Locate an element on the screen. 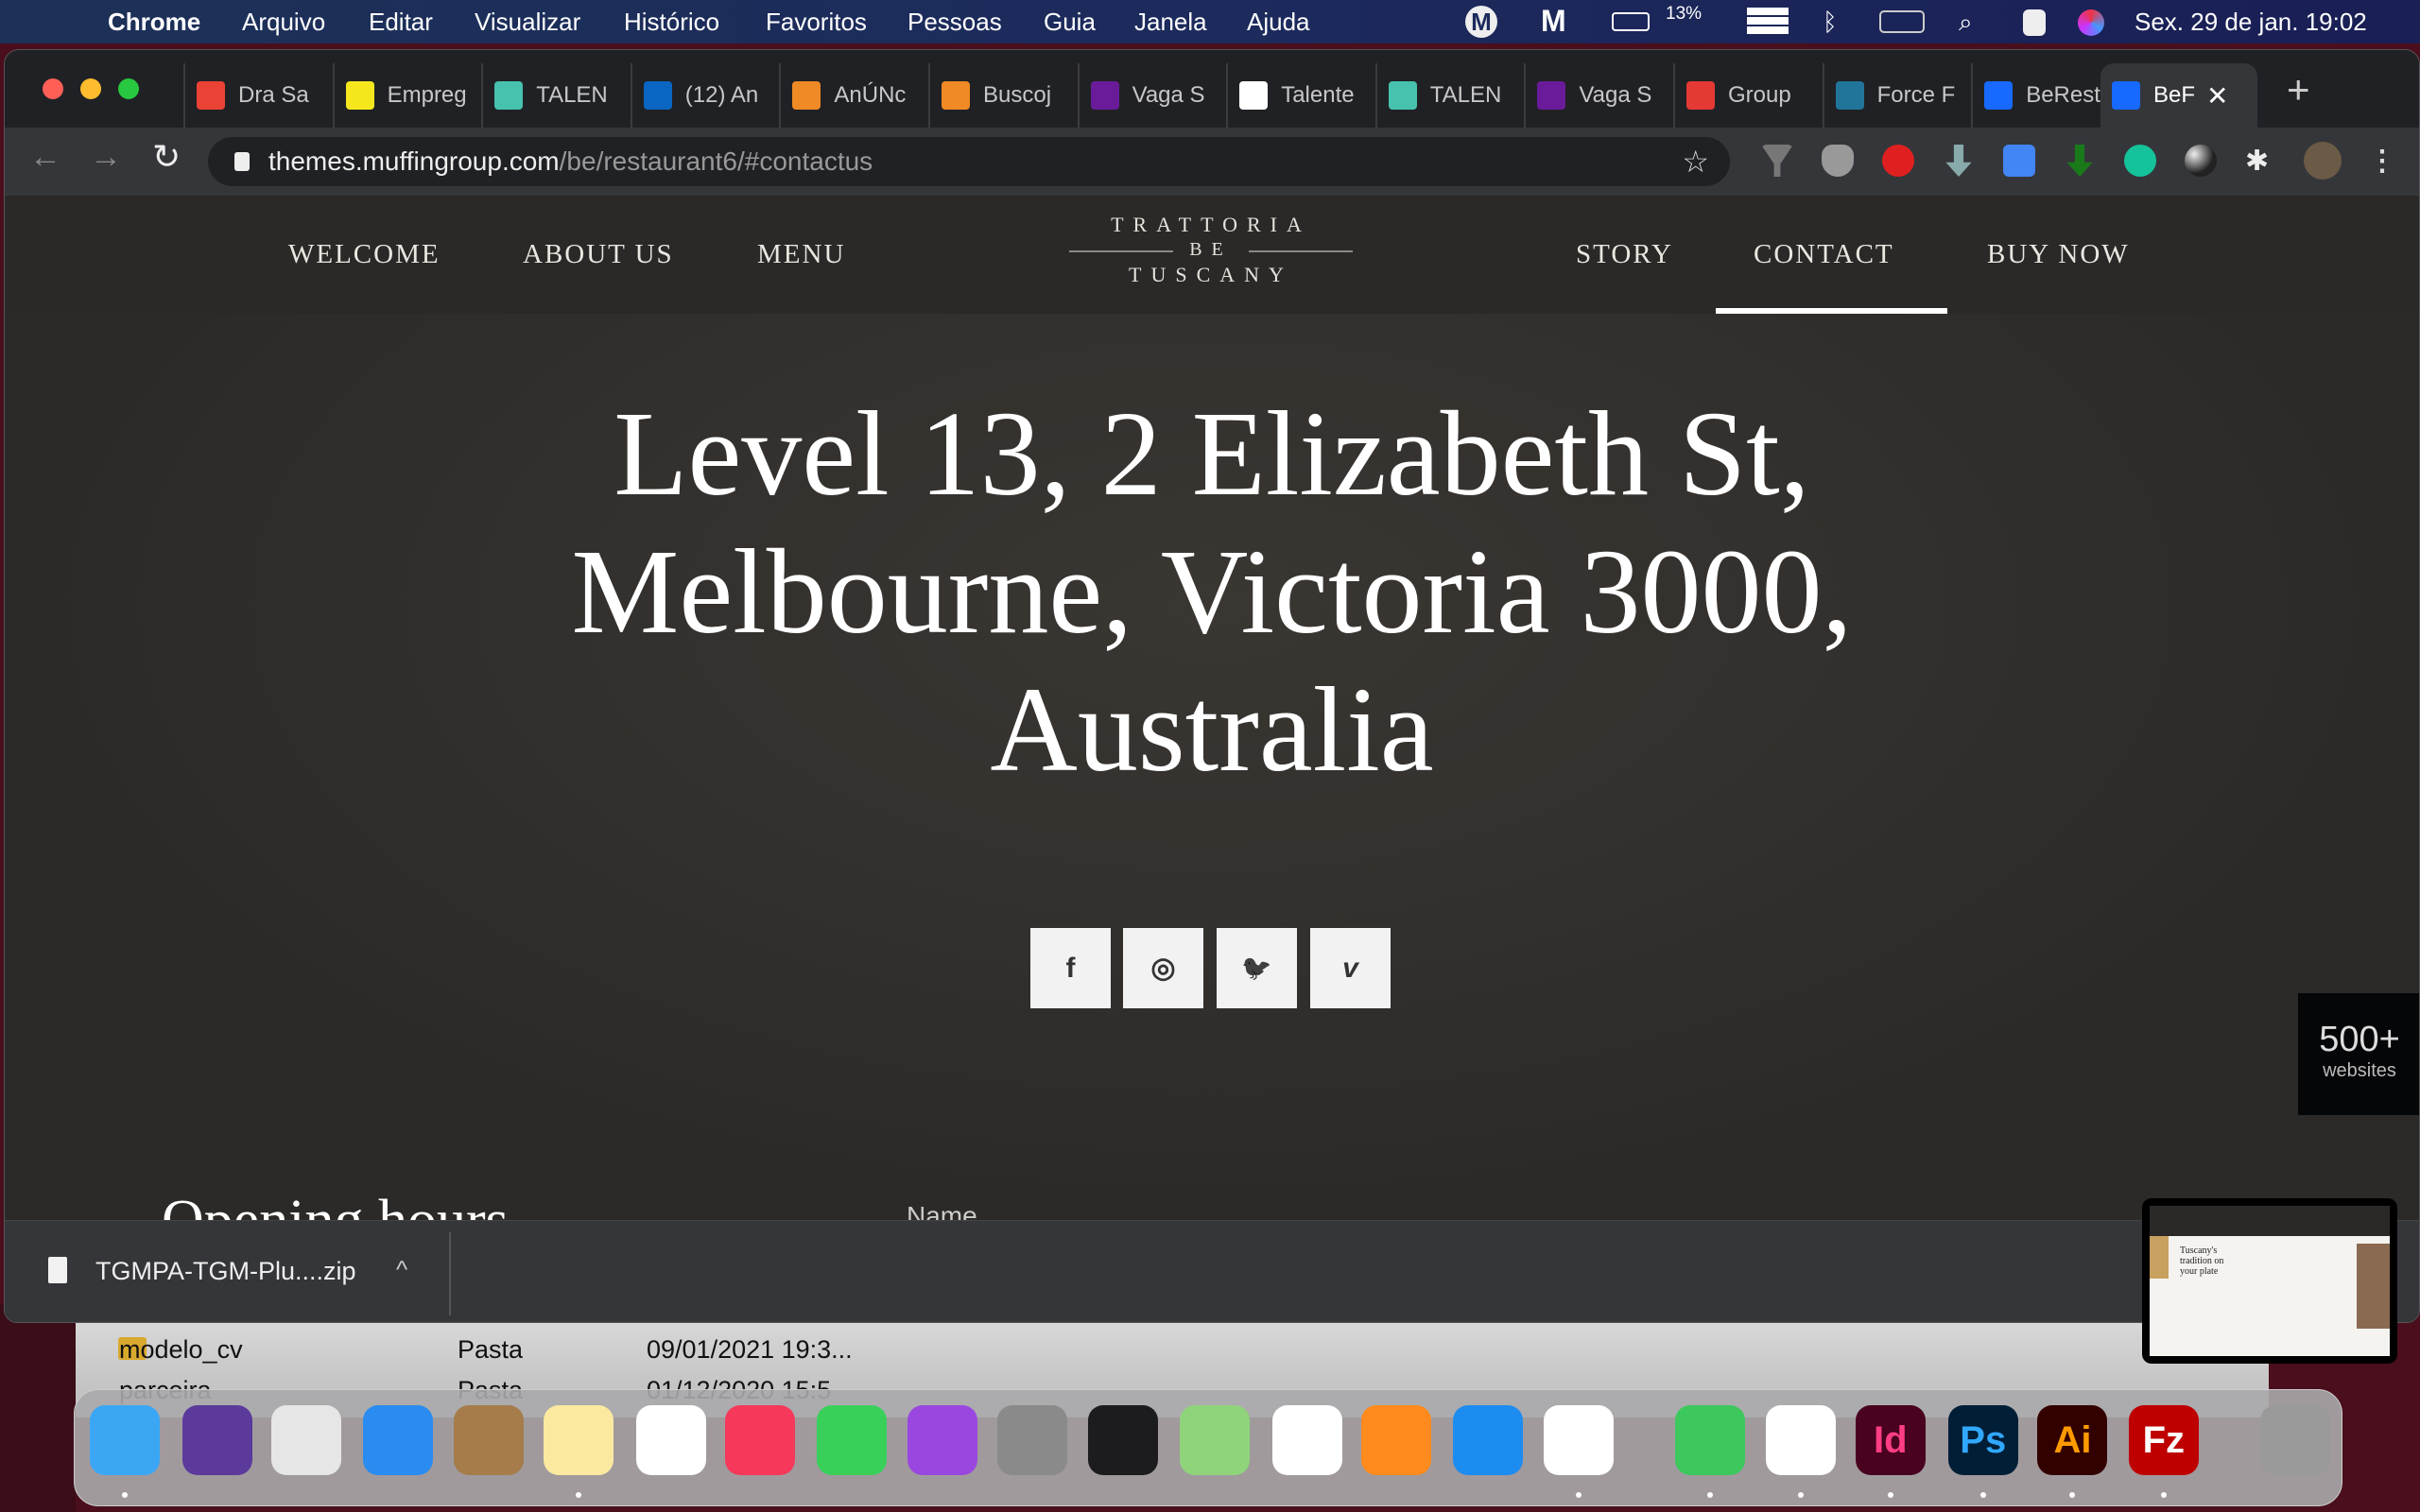 This screenshot has height=1512, width=2420. back-icon: ← is located at coordinates (45, 157).